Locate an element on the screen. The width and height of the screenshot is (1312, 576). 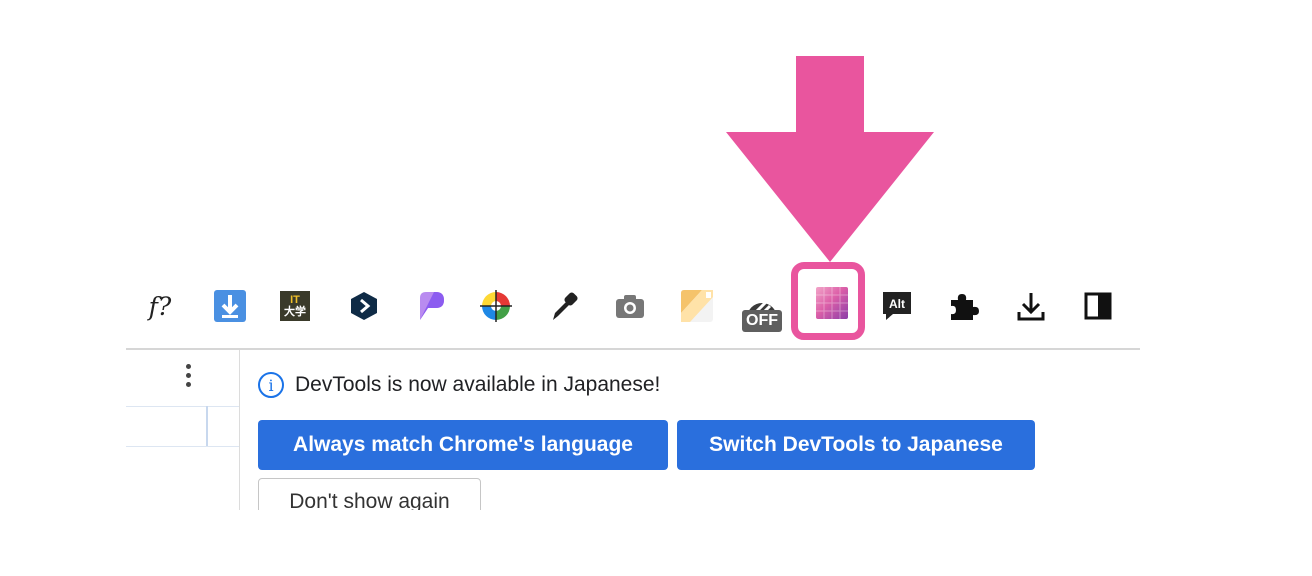
switch-to-japanese-button: Switch DevTools to Japanese is located at coordinates (856, 445).